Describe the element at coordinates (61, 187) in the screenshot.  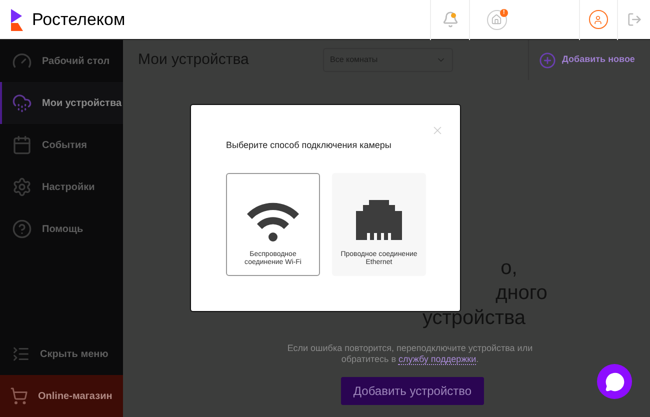
I see `sidebar-item: Настройки` at that location.